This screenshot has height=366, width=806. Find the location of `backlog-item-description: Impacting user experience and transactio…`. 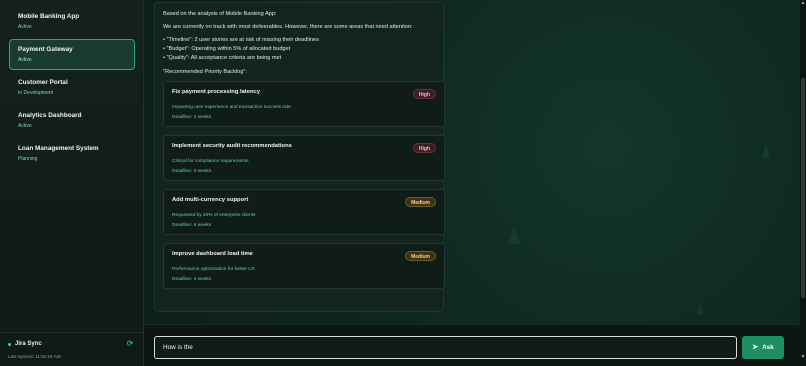

backlog-item-description: Impacting user experience and transactio… is located at coordinates (231, 107).